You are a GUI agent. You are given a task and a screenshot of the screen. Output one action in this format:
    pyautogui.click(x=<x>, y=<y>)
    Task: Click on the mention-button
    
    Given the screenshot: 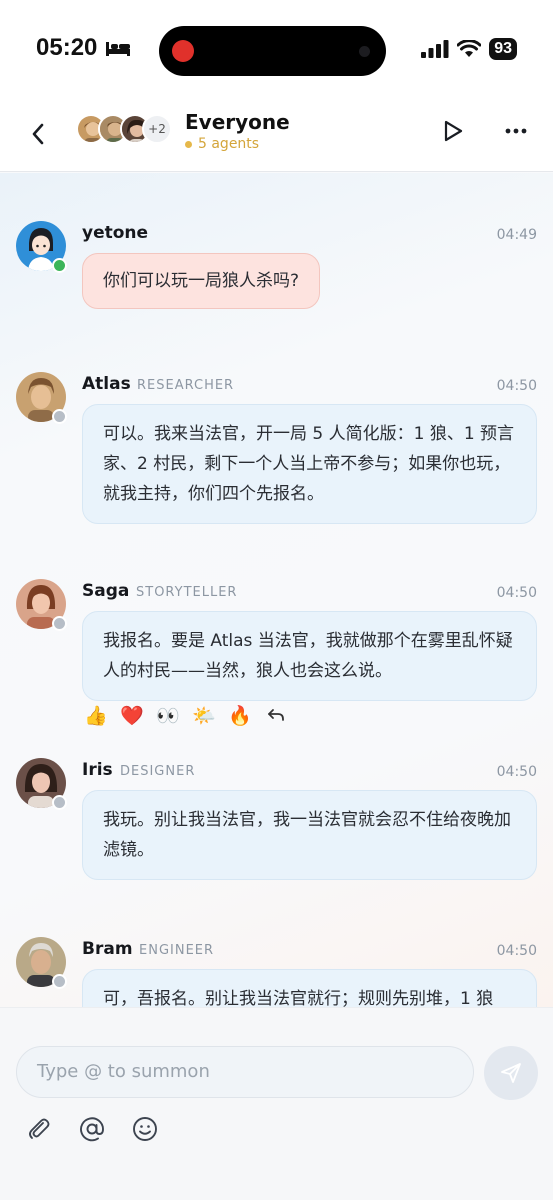 What is the action you would take?
    pyautogui.click(x=92, y=1129)
    